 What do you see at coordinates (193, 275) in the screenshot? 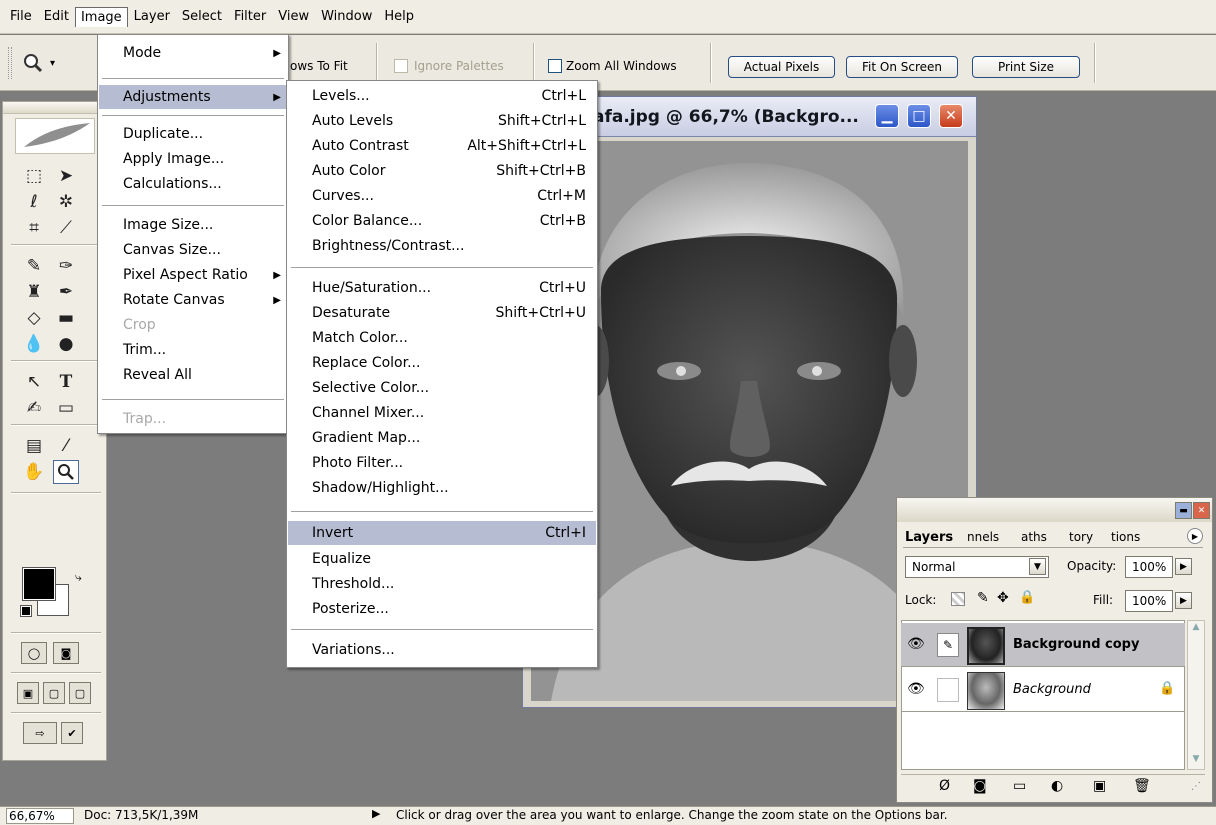
I see `menu-item-pixel-aspect-ratio: Pixel Aspect Ratio ▶` at bounding box center [193, 275].